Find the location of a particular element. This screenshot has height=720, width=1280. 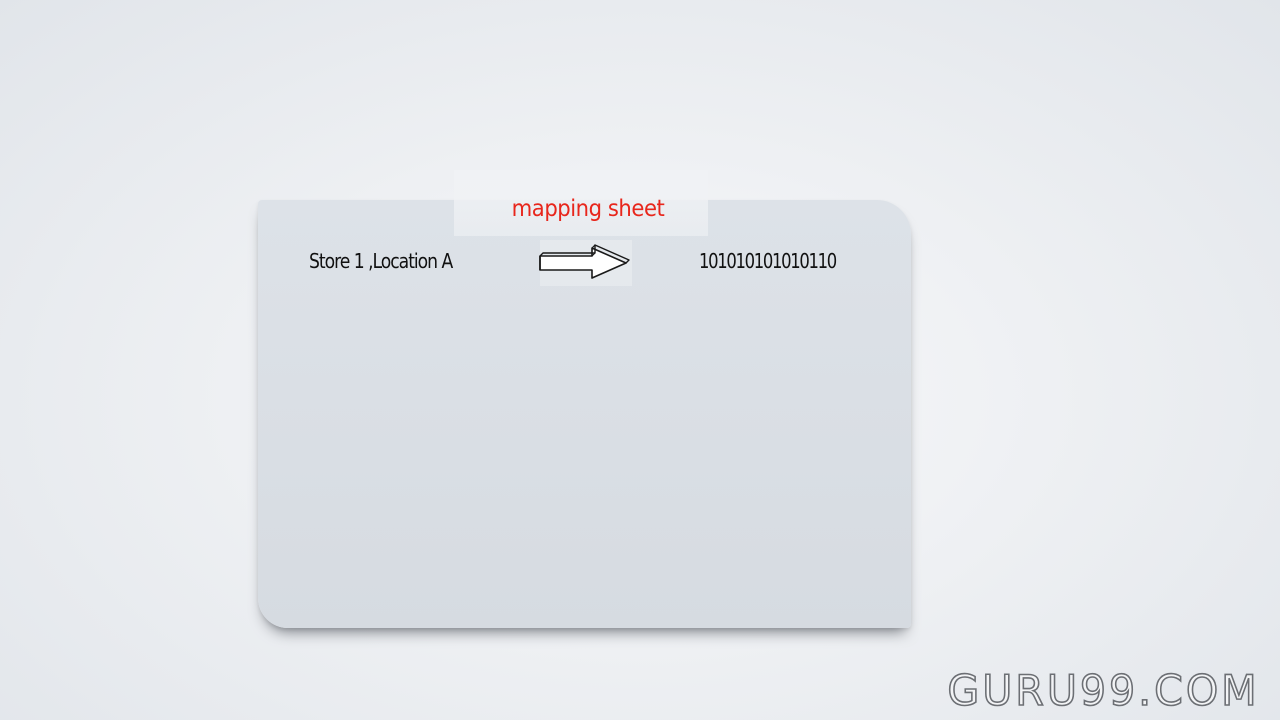

sheet-title: mapping sheet is located at coordinates (588, 209).